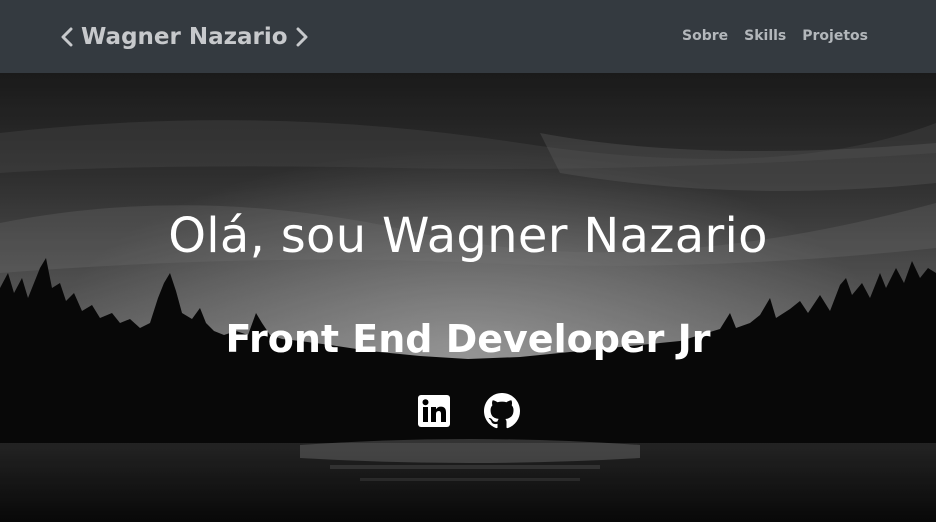 This screenshot has height=522, width=936. Describe the element at coordinates (468, 339) in the screenshot. I see `hero-subtitle: Front End Developer Jr` at that location.